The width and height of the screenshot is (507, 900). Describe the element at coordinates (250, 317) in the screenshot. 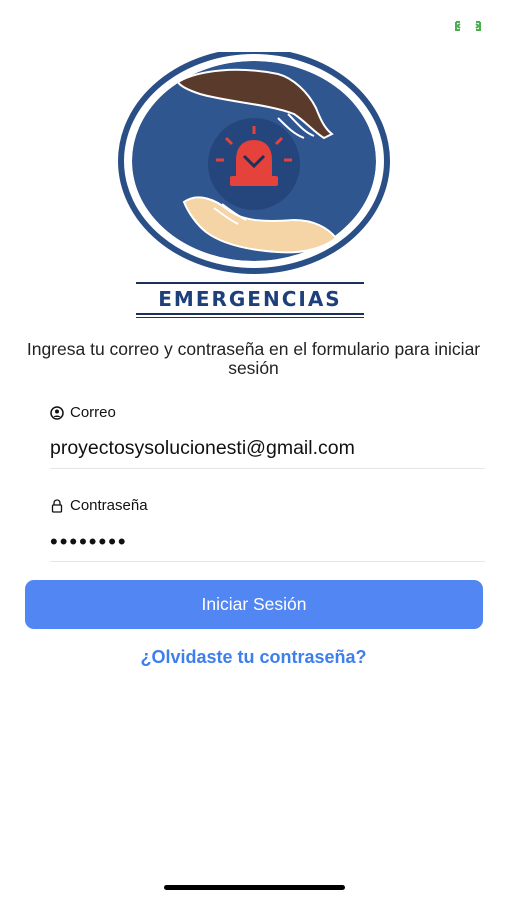

I see `brand-rule-bottom-thin` at that location.